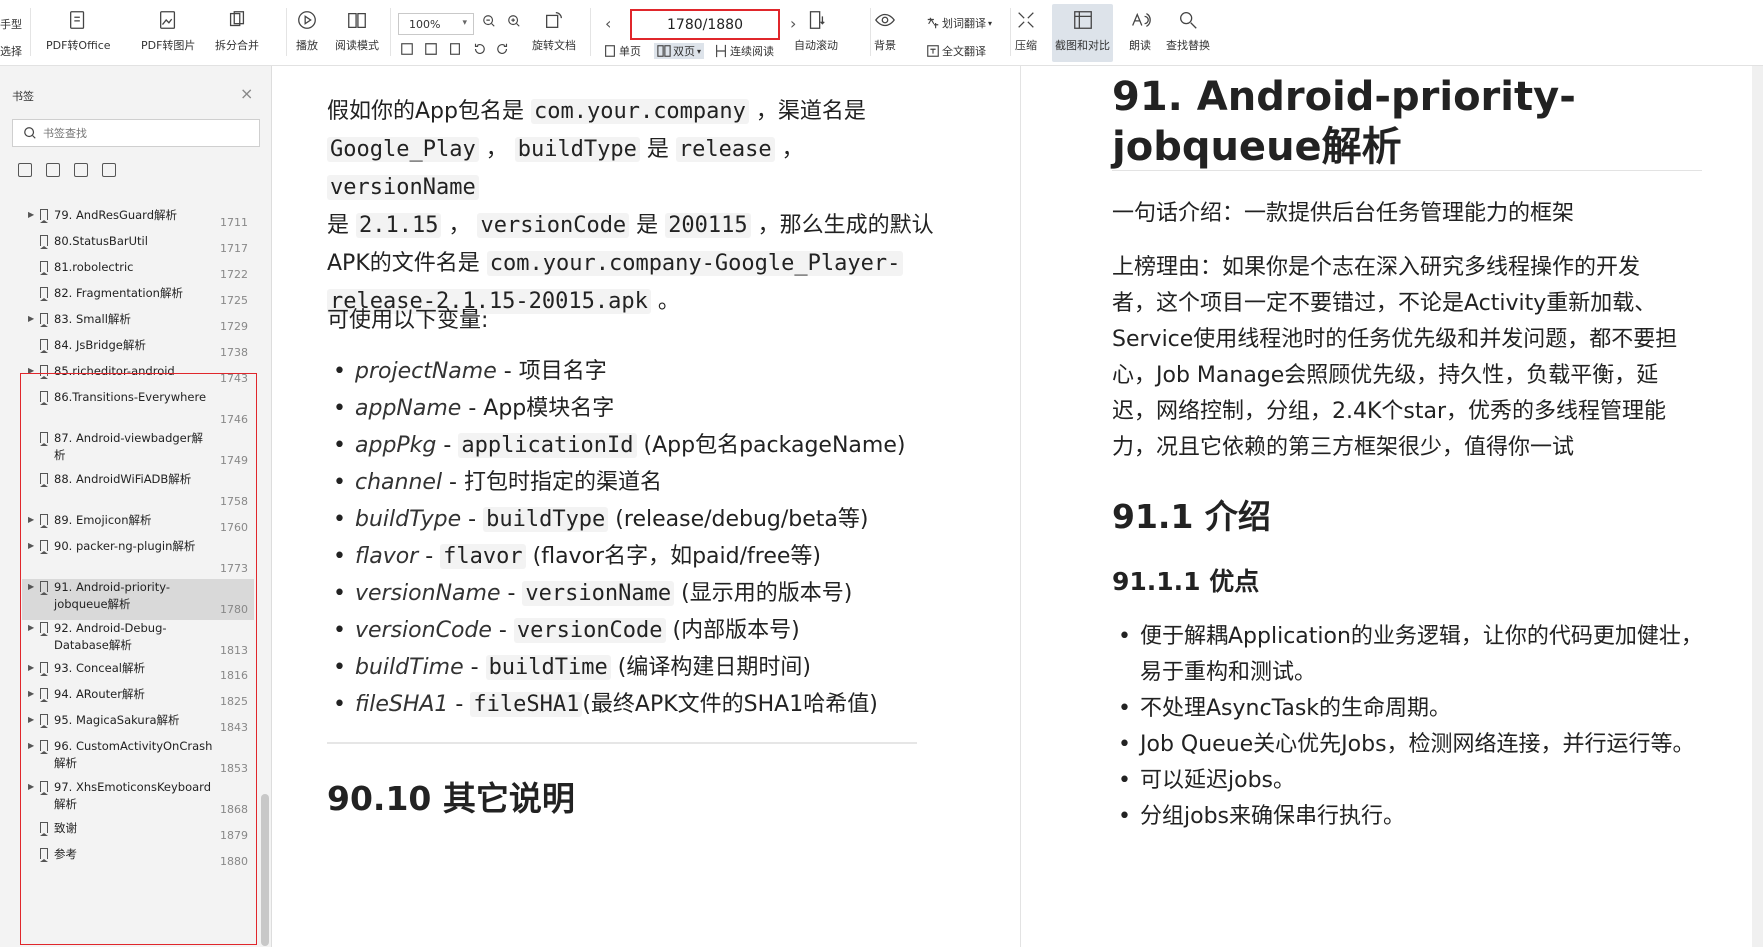 This screenshot has height=947, width=1763. Describe the element at coordinates (138, 558) in the screenshot. I see `bookmark-item: ▶ 90. packer-ng-plugin解析 1773` at that location.